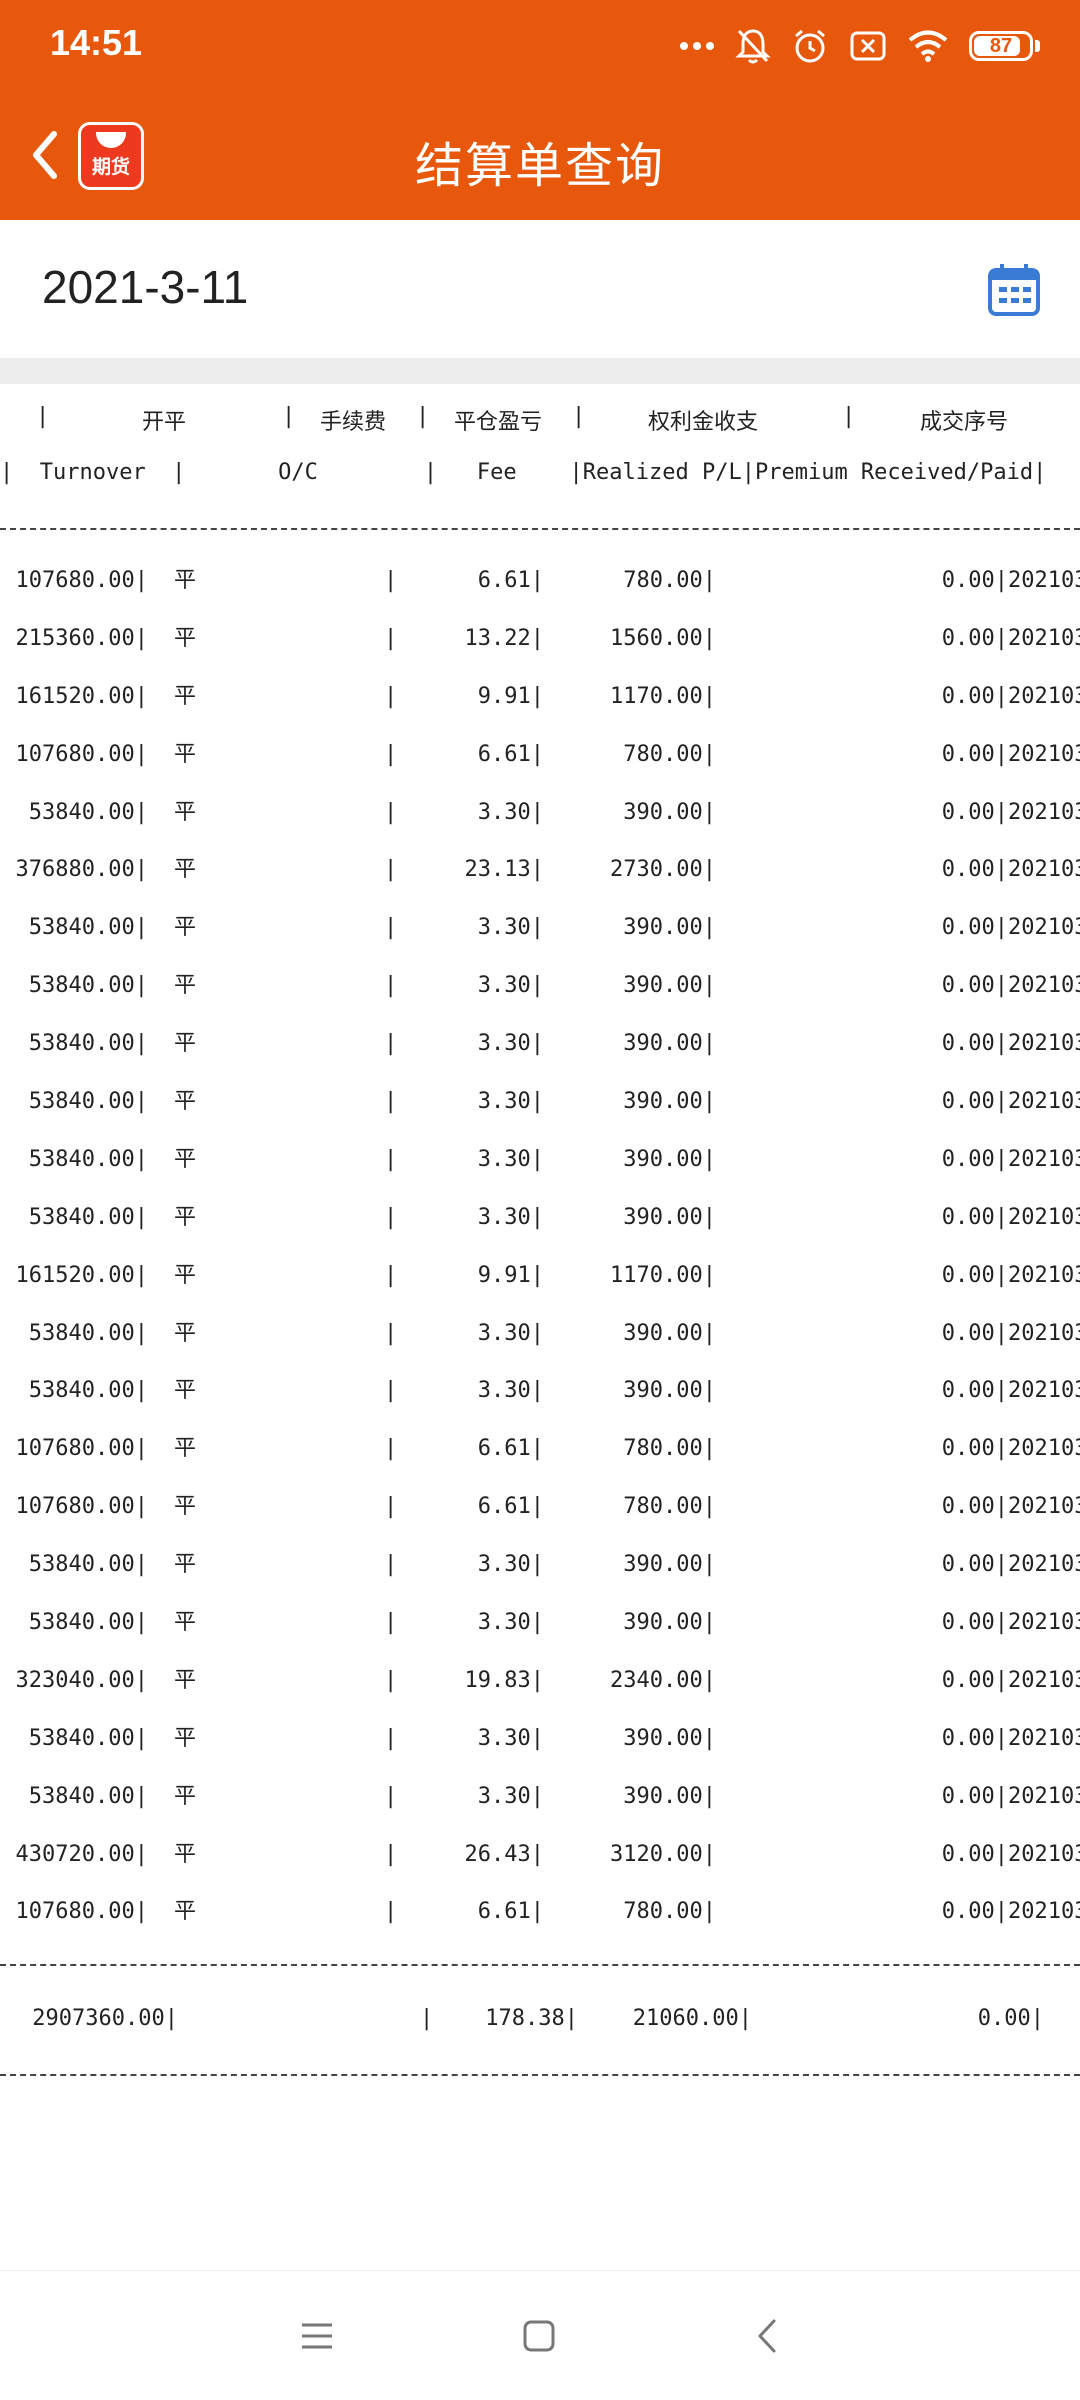 This screenshot has width=1080, height=2400. Describe the element at coordinates (540, 110) in the screenshot. I see `app-header: 14:51 87 期货 结算单查询` at that location.